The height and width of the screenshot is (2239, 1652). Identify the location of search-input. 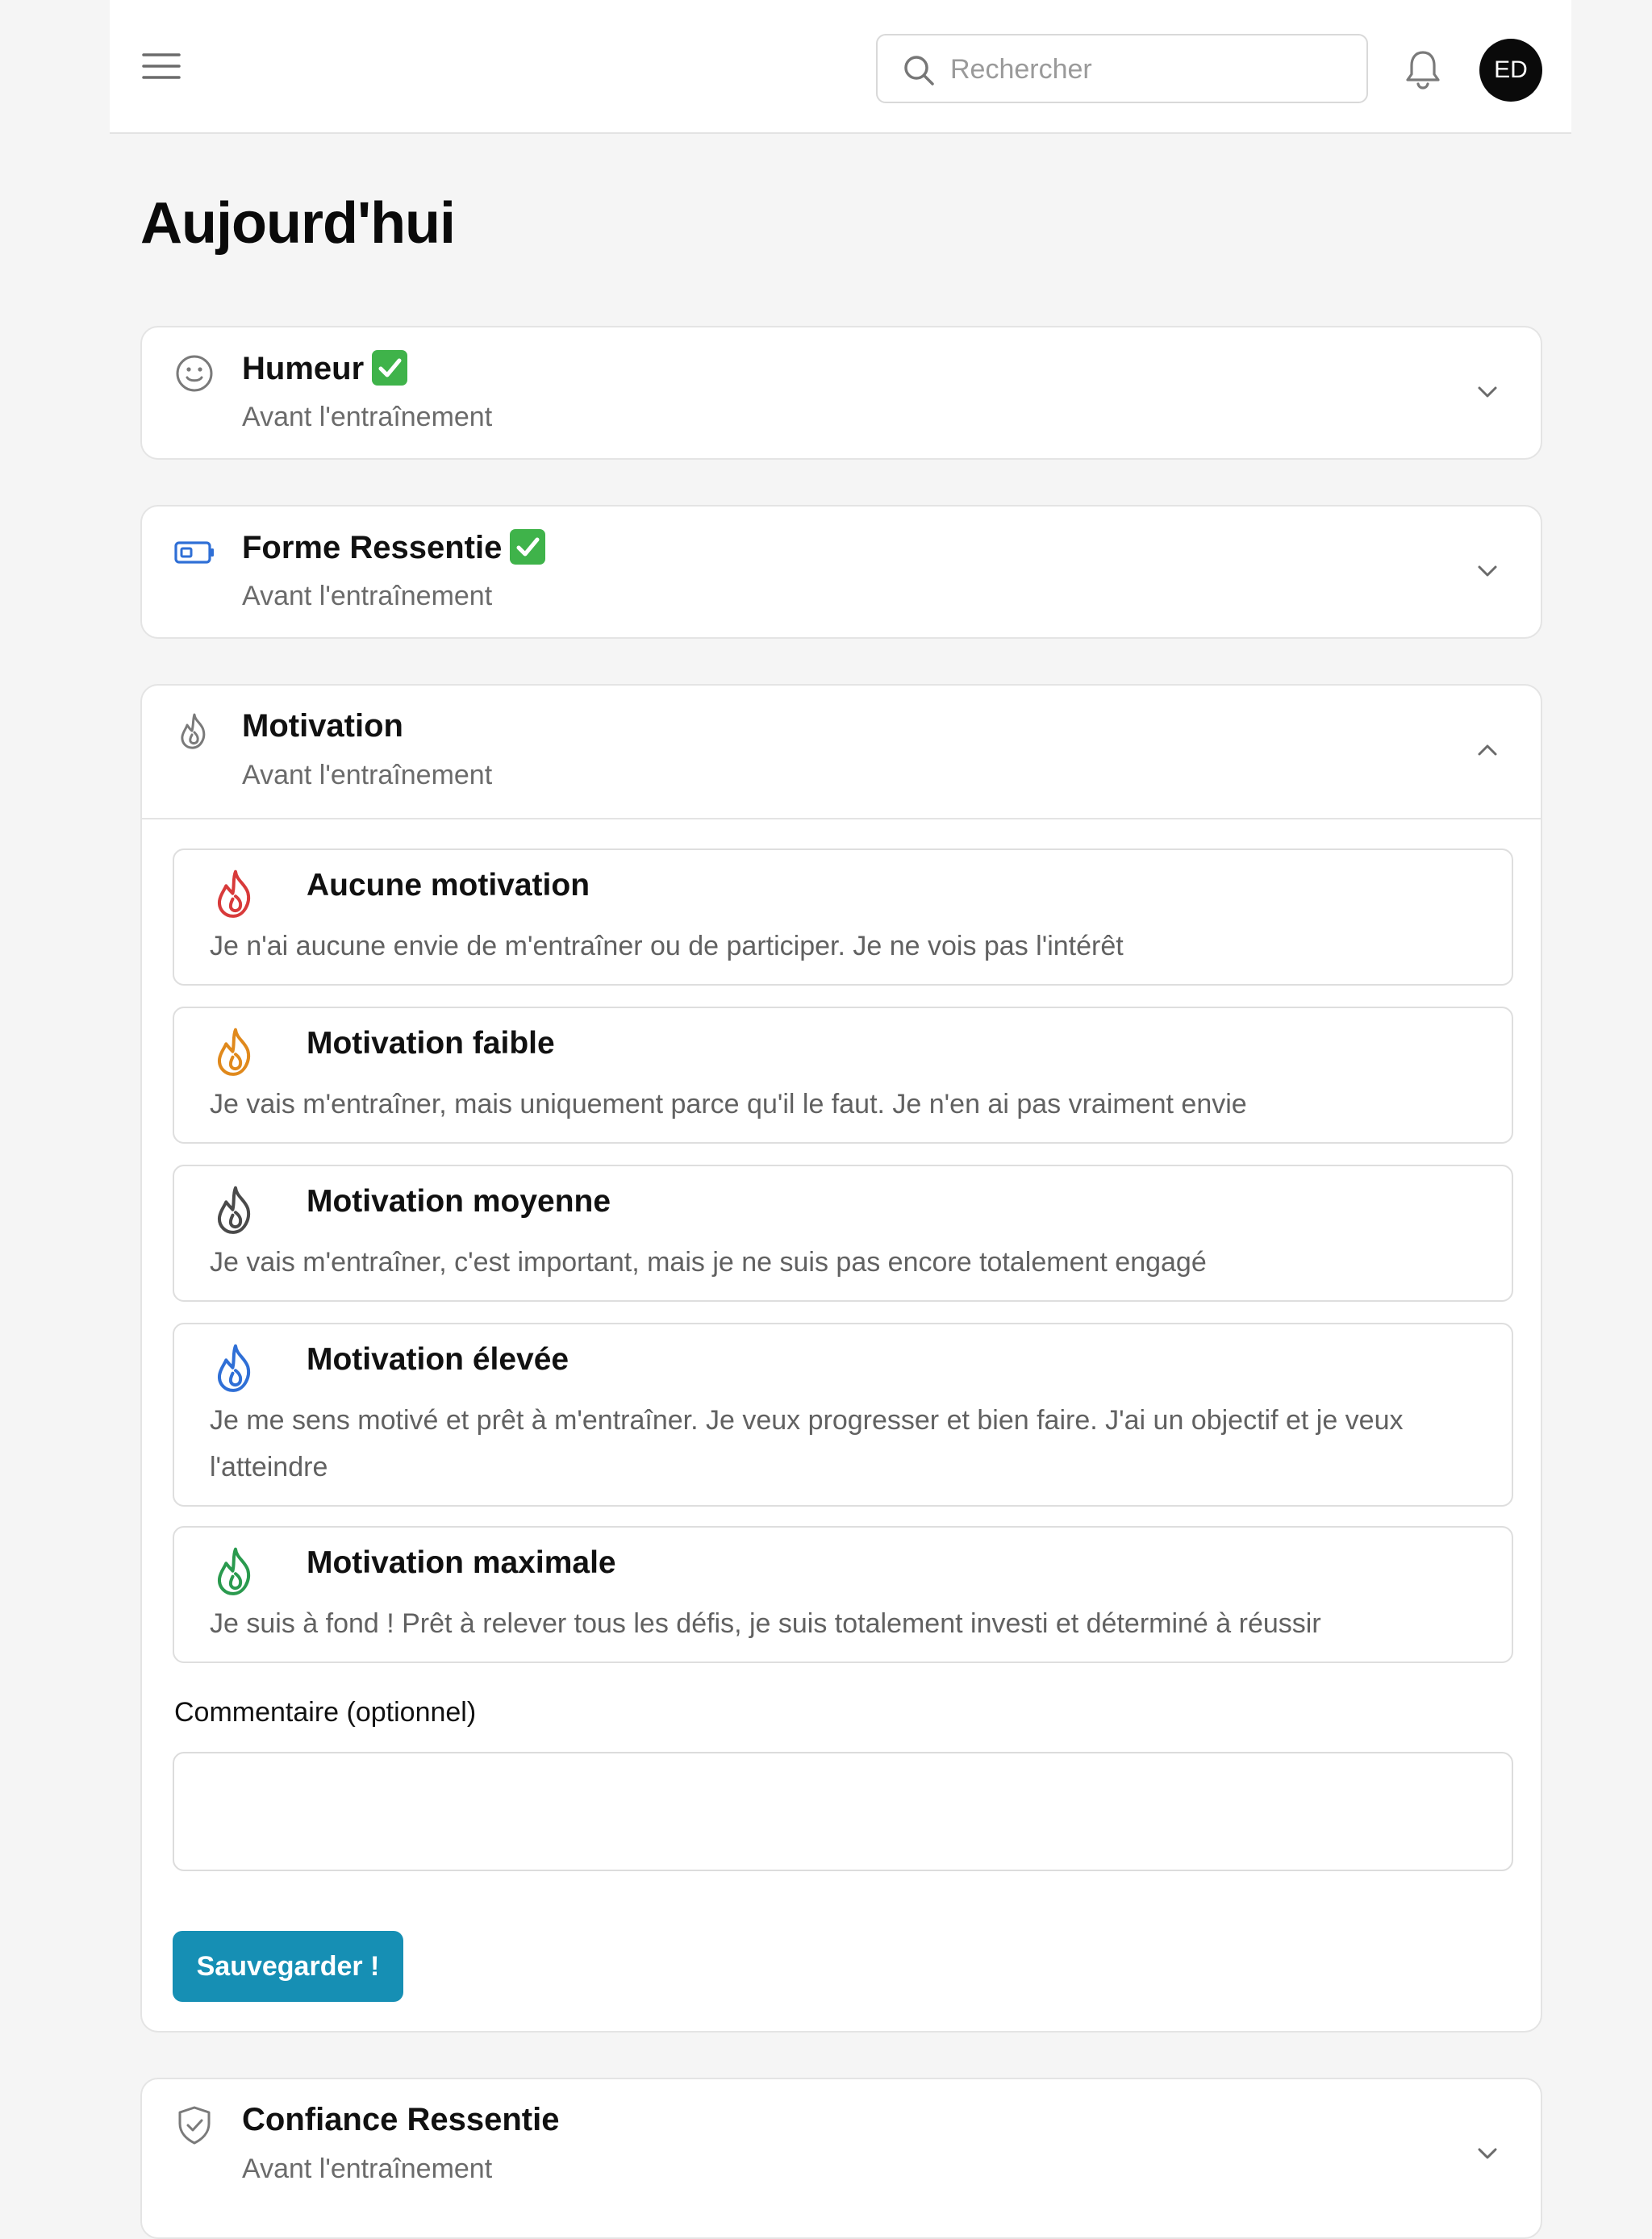
(1152, 69).